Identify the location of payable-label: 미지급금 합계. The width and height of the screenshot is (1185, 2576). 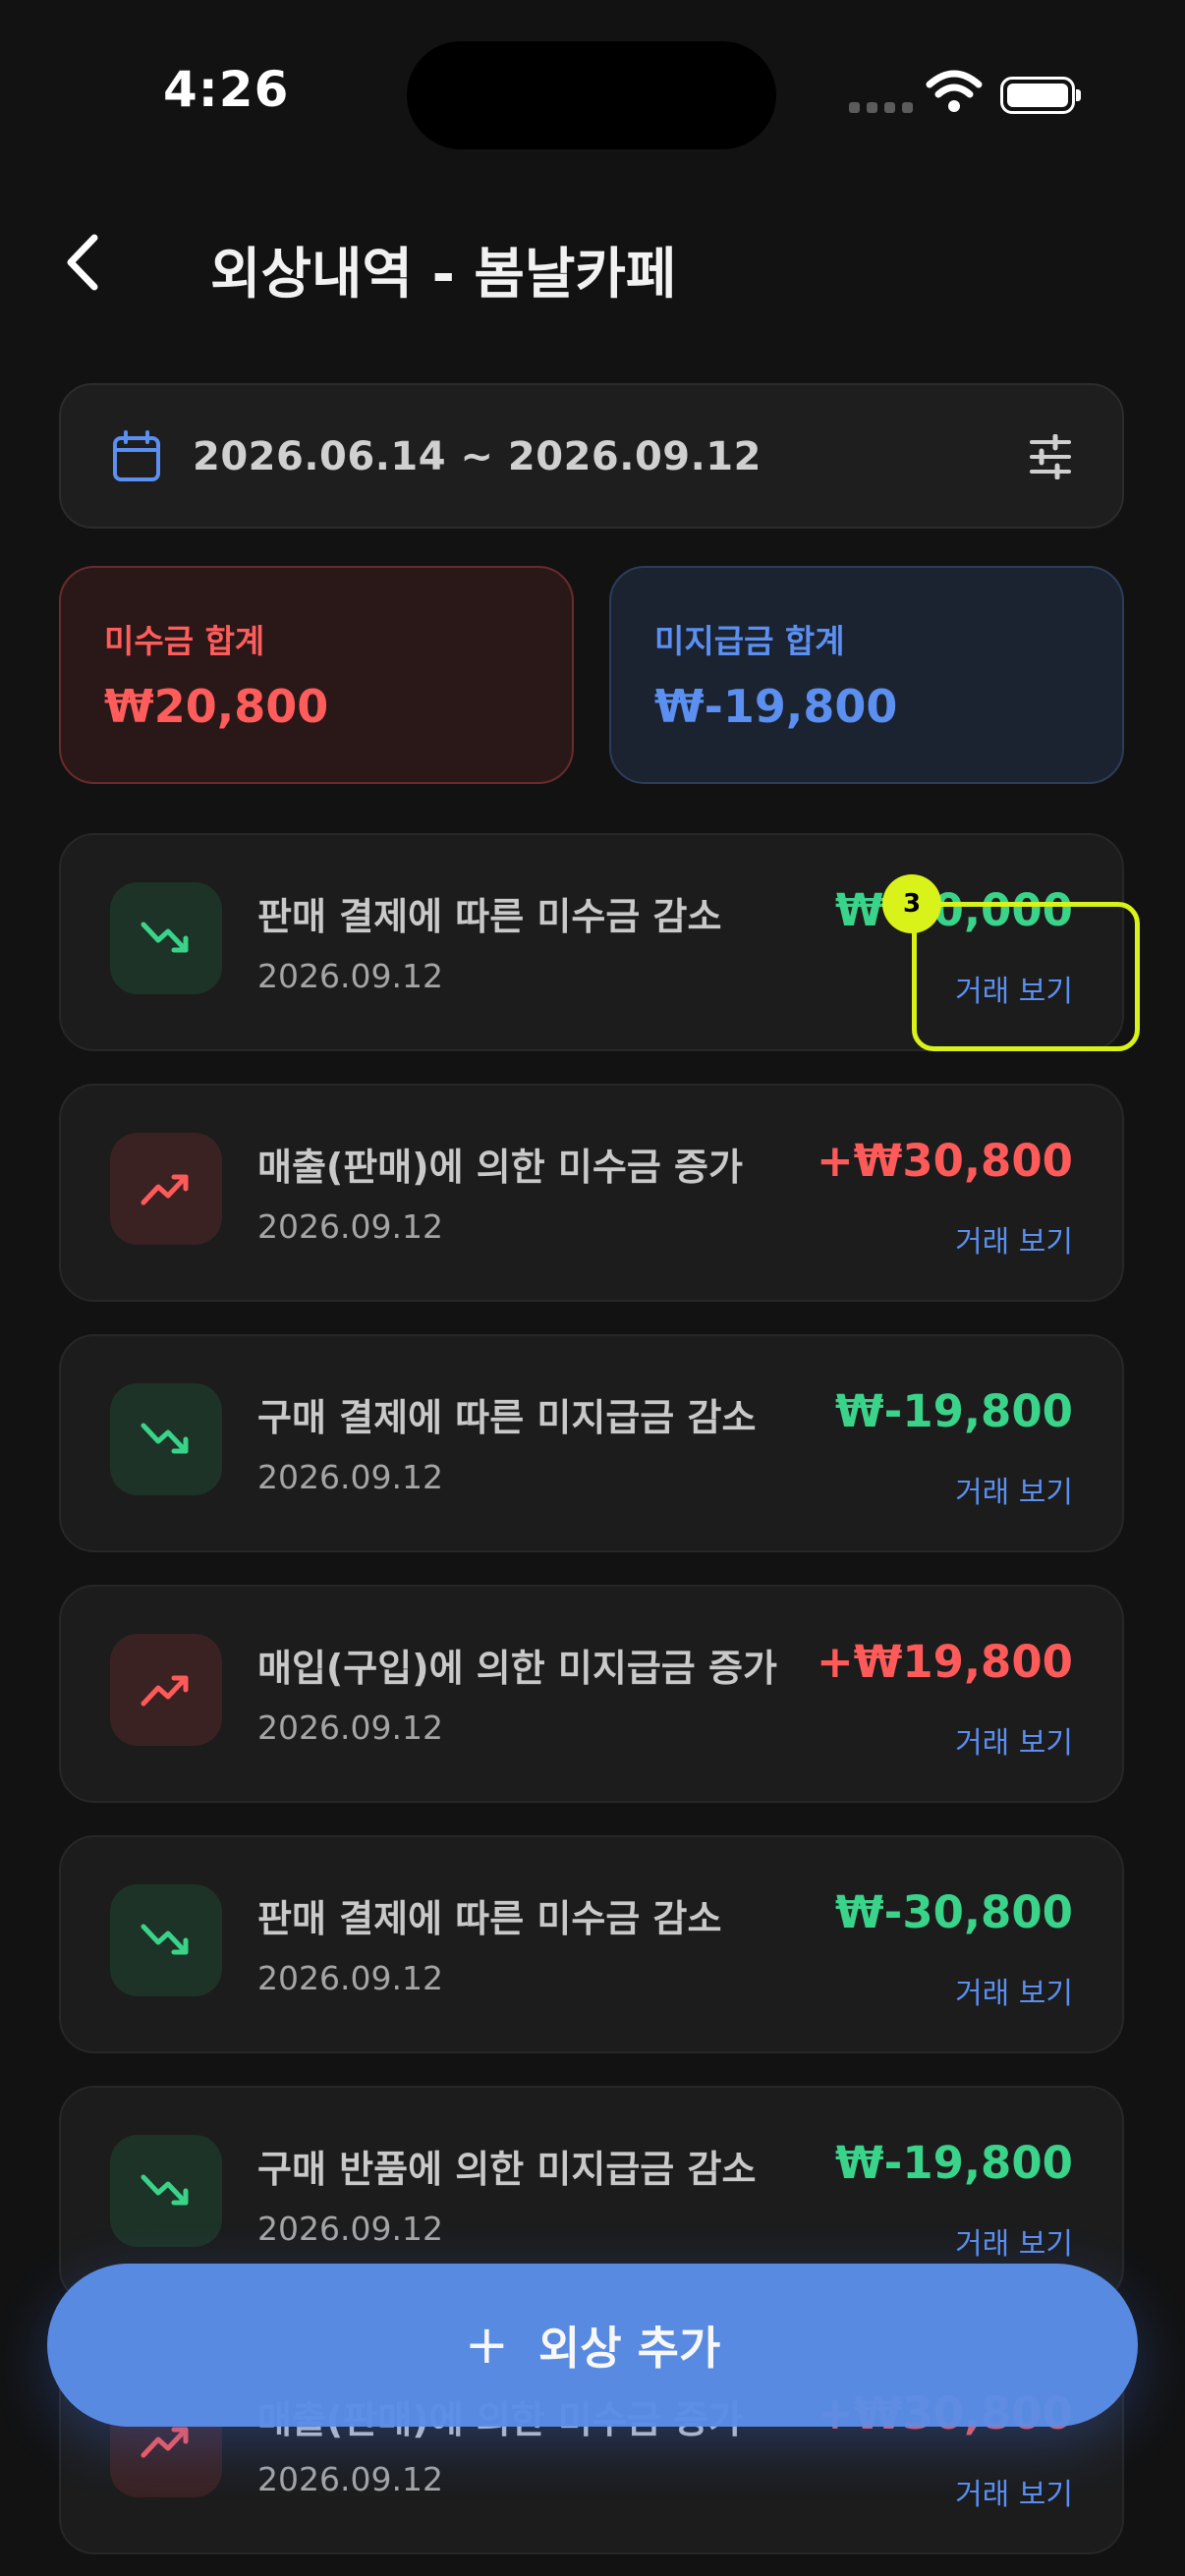
(750, 641).